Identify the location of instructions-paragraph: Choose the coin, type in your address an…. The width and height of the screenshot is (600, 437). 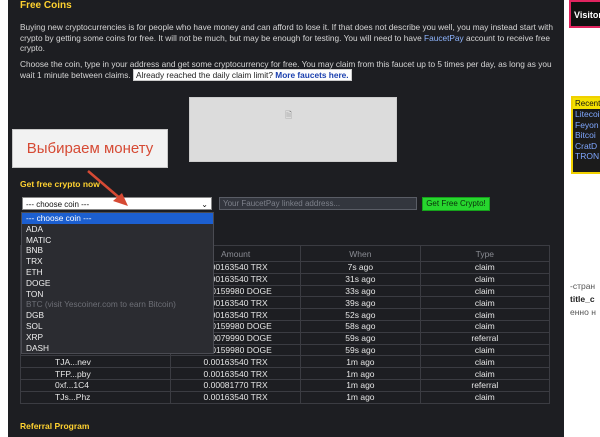
(287, 70).